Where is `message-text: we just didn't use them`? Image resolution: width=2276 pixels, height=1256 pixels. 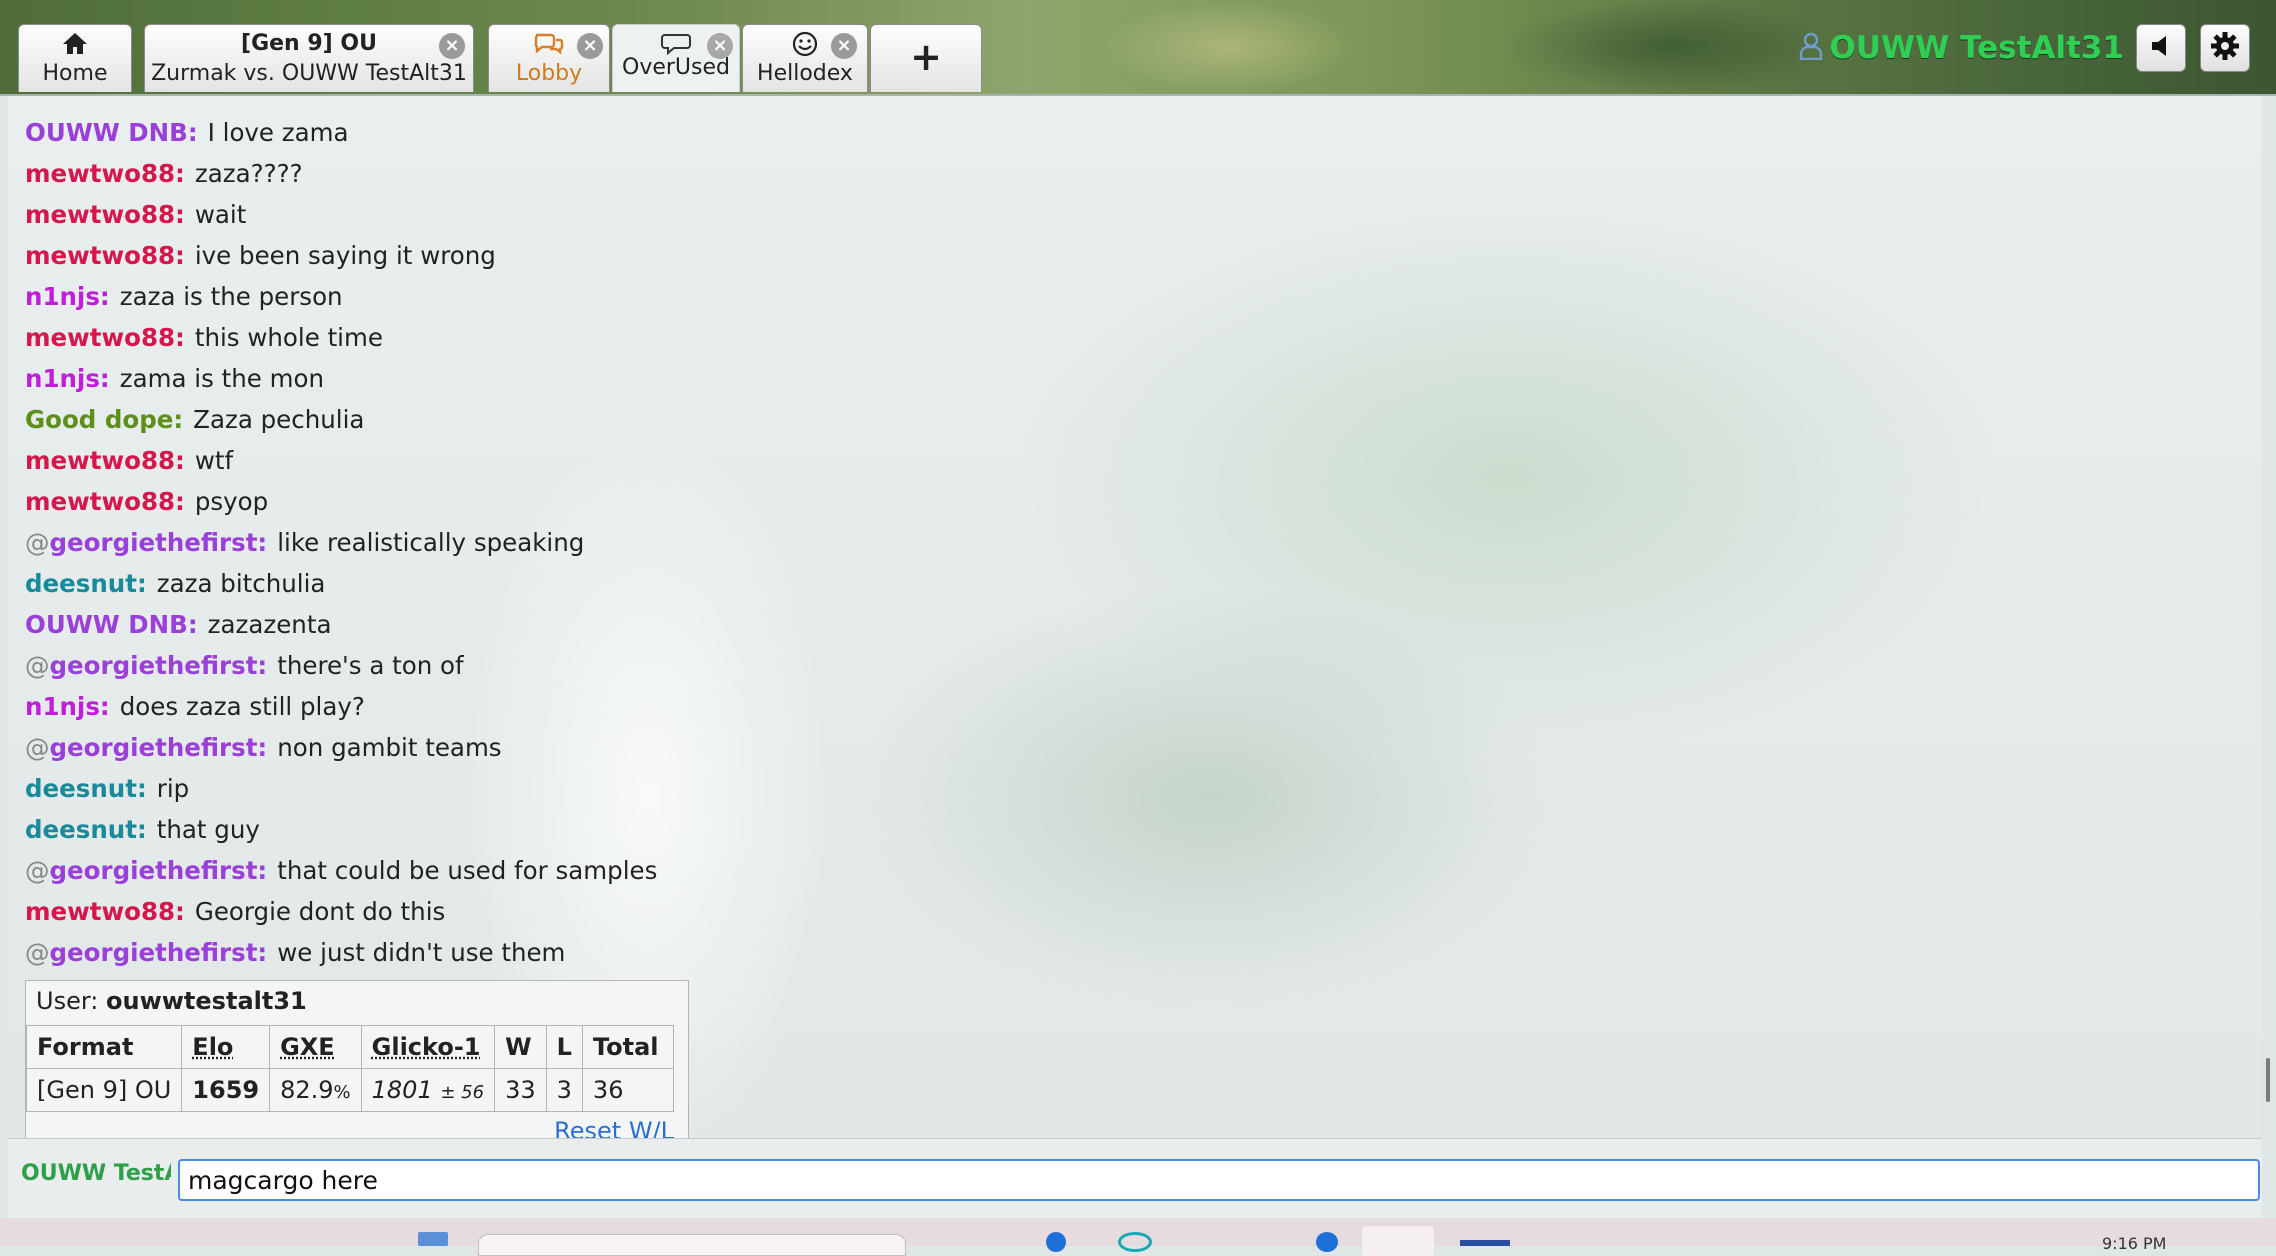 message-text: we just didn't use them is located at coordinates (421, 952).